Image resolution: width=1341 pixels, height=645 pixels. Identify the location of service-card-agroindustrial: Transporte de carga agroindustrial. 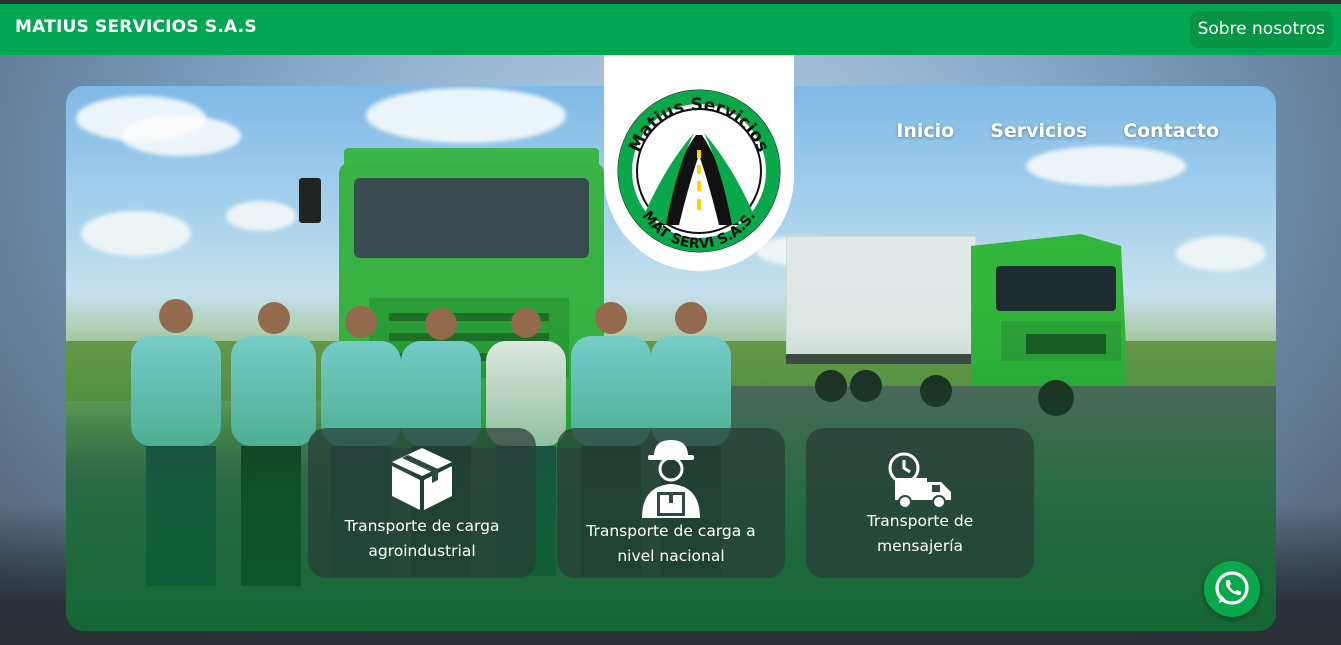
(422, 503).